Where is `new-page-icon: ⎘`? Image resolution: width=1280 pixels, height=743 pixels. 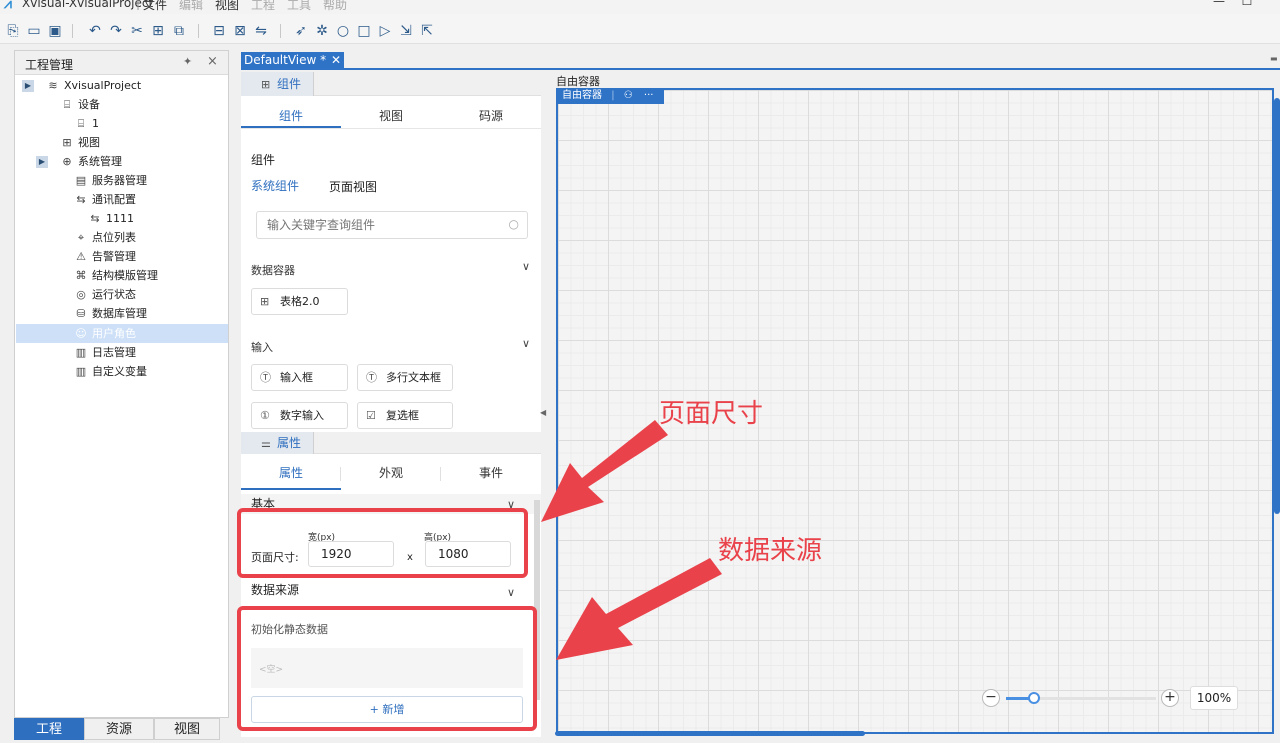
new-page-icon: ⎘ is located at coordinates (13, 31).